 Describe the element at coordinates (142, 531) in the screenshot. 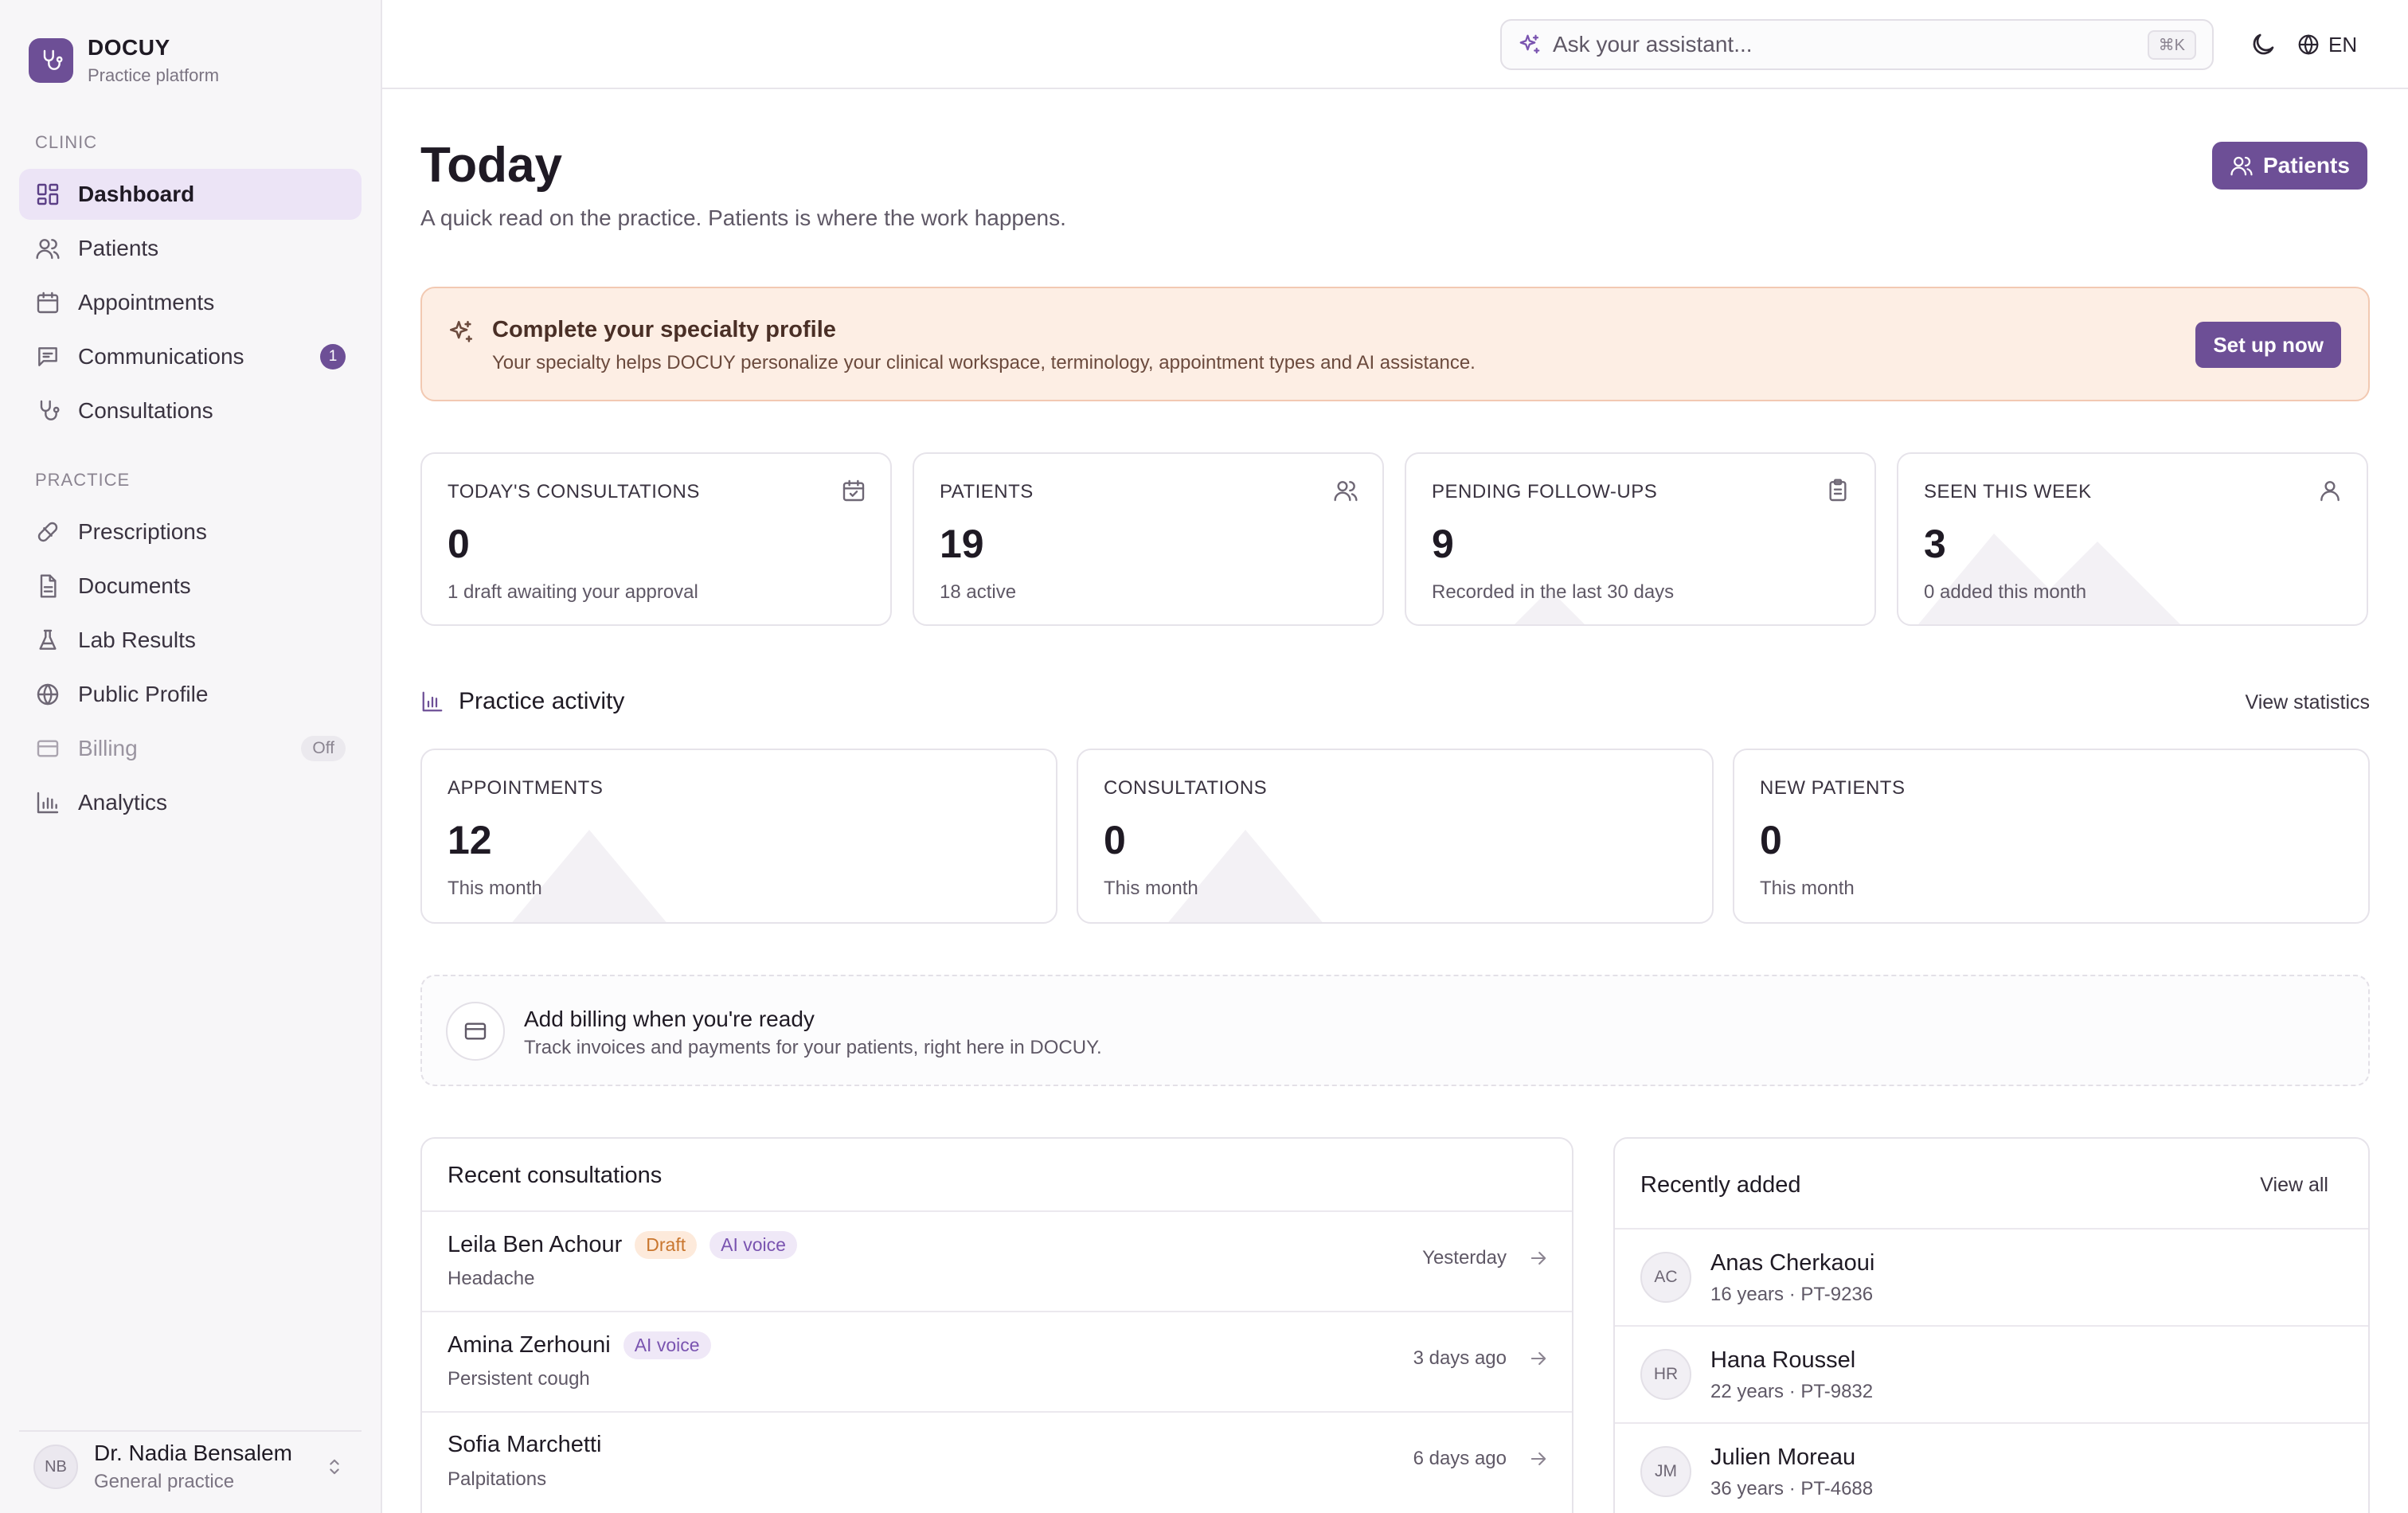

I see `sidebar-item-label: Prescriptions` at that location.